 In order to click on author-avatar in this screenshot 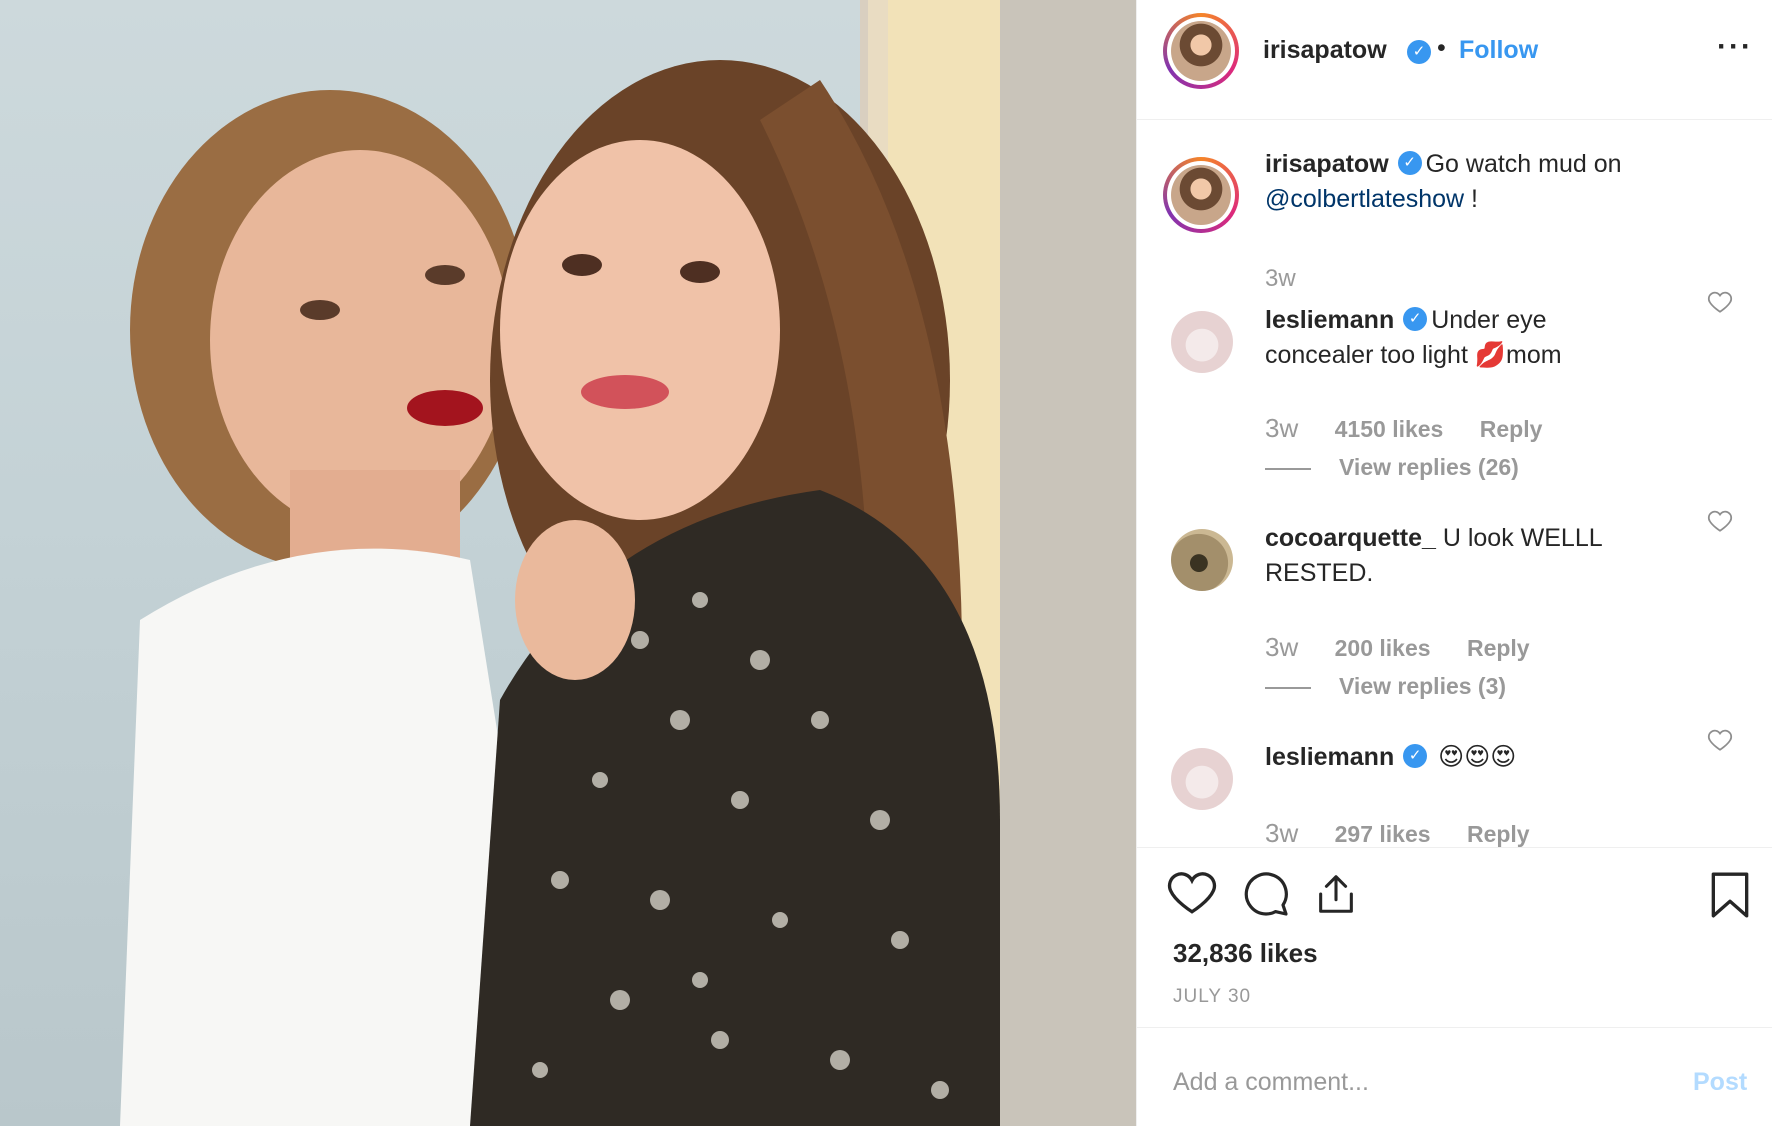, I will do `click(1201, 51)`.